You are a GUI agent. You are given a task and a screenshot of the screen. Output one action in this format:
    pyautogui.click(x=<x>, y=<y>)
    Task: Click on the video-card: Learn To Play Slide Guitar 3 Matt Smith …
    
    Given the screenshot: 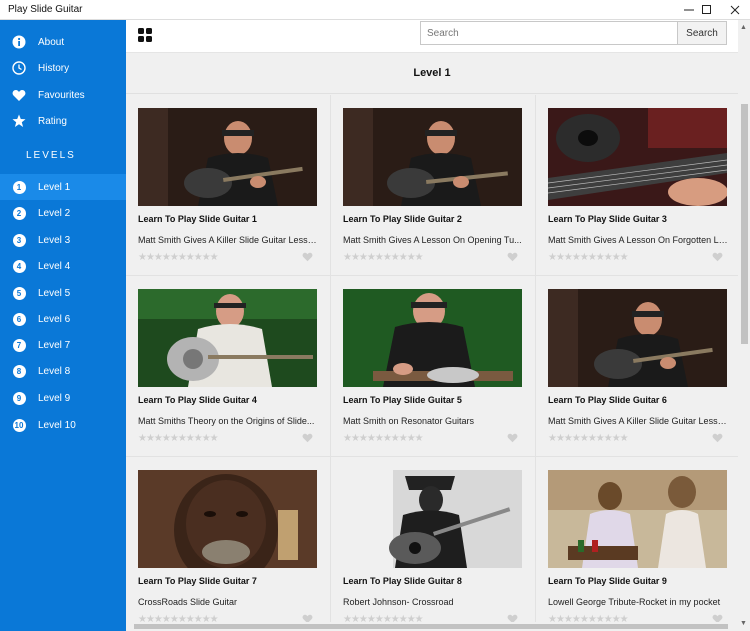 What is the action you would take?
    pyautogui.click(x=637, y=185)
    